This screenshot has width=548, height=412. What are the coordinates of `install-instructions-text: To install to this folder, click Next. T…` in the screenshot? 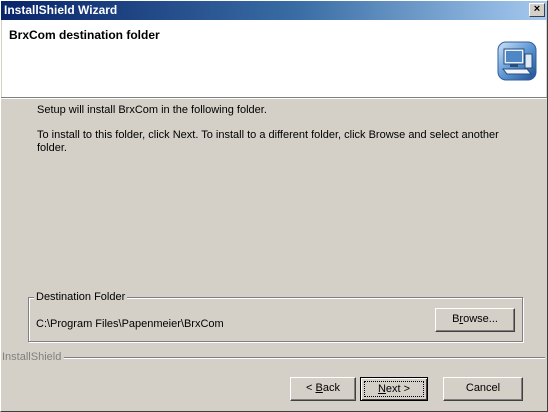 It's located at (268, 141).